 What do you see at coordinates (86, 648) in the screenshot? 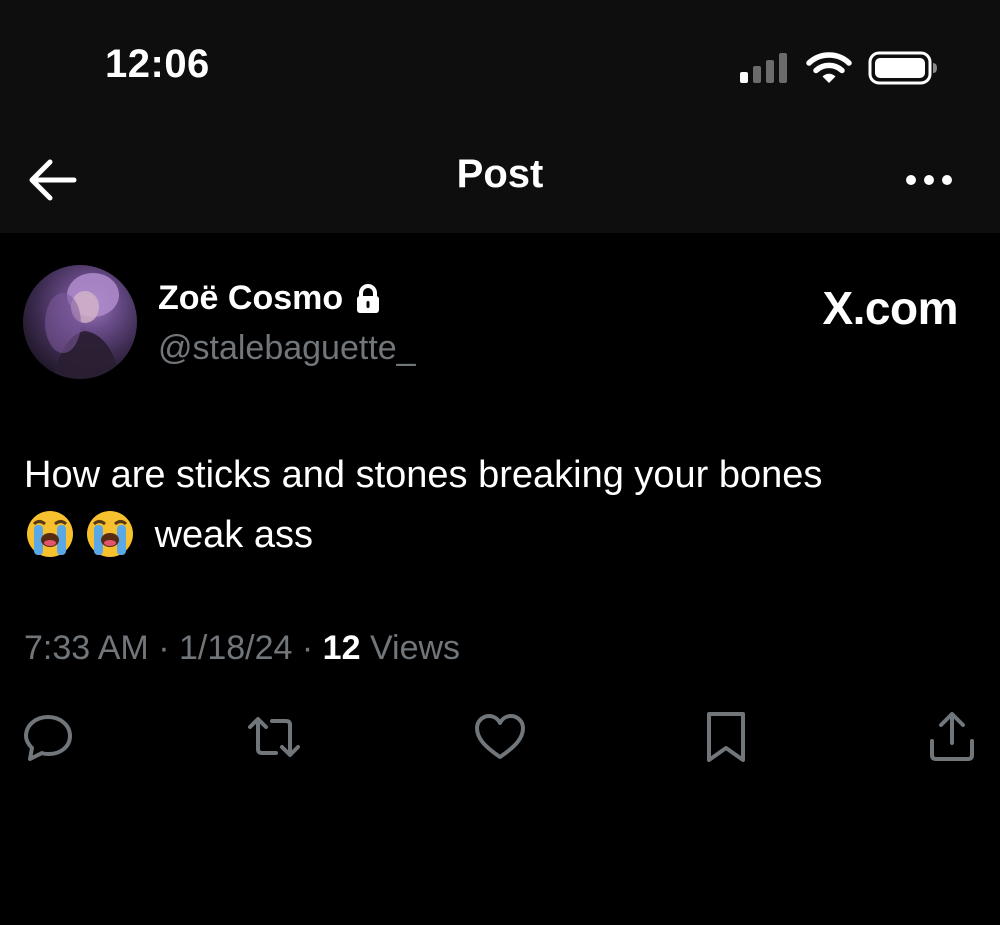
I see `post-time: 7:33 AM` at bounding box center [86, 648].